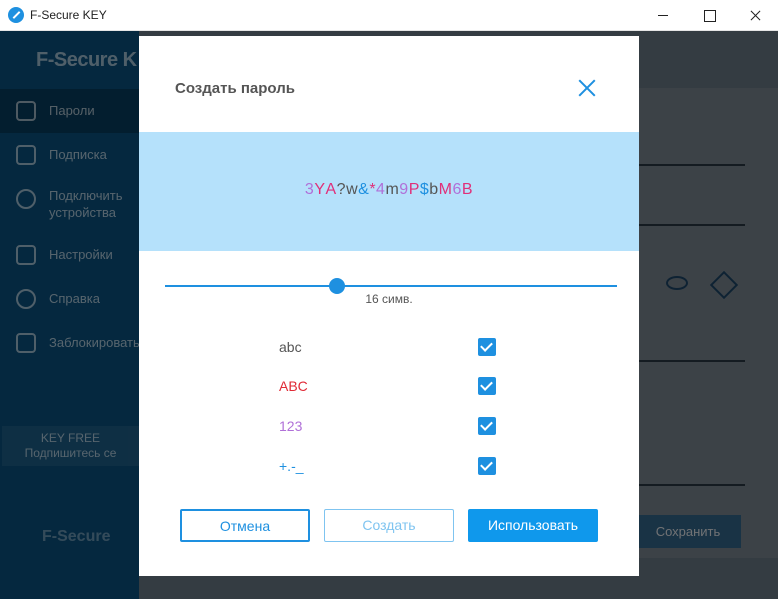 The height and width of the screenshot is (599, 778). I want to click on window-titlebar: F-Secure KEY, so click(389, 15).